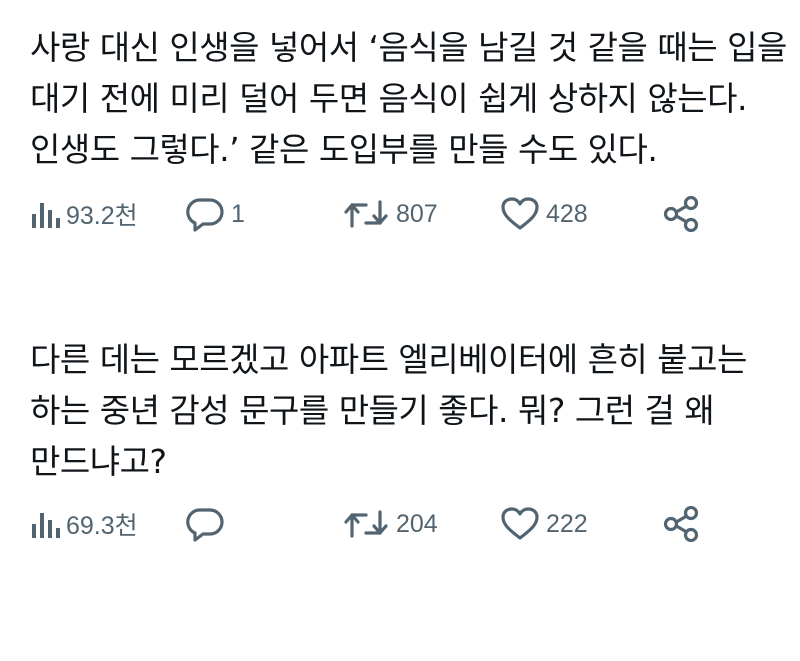 The height and width of the screenshot is (661, 800). Describe the element at coordinates (238, 213) in the screenshot. I see `reply-count: 1` at that location.